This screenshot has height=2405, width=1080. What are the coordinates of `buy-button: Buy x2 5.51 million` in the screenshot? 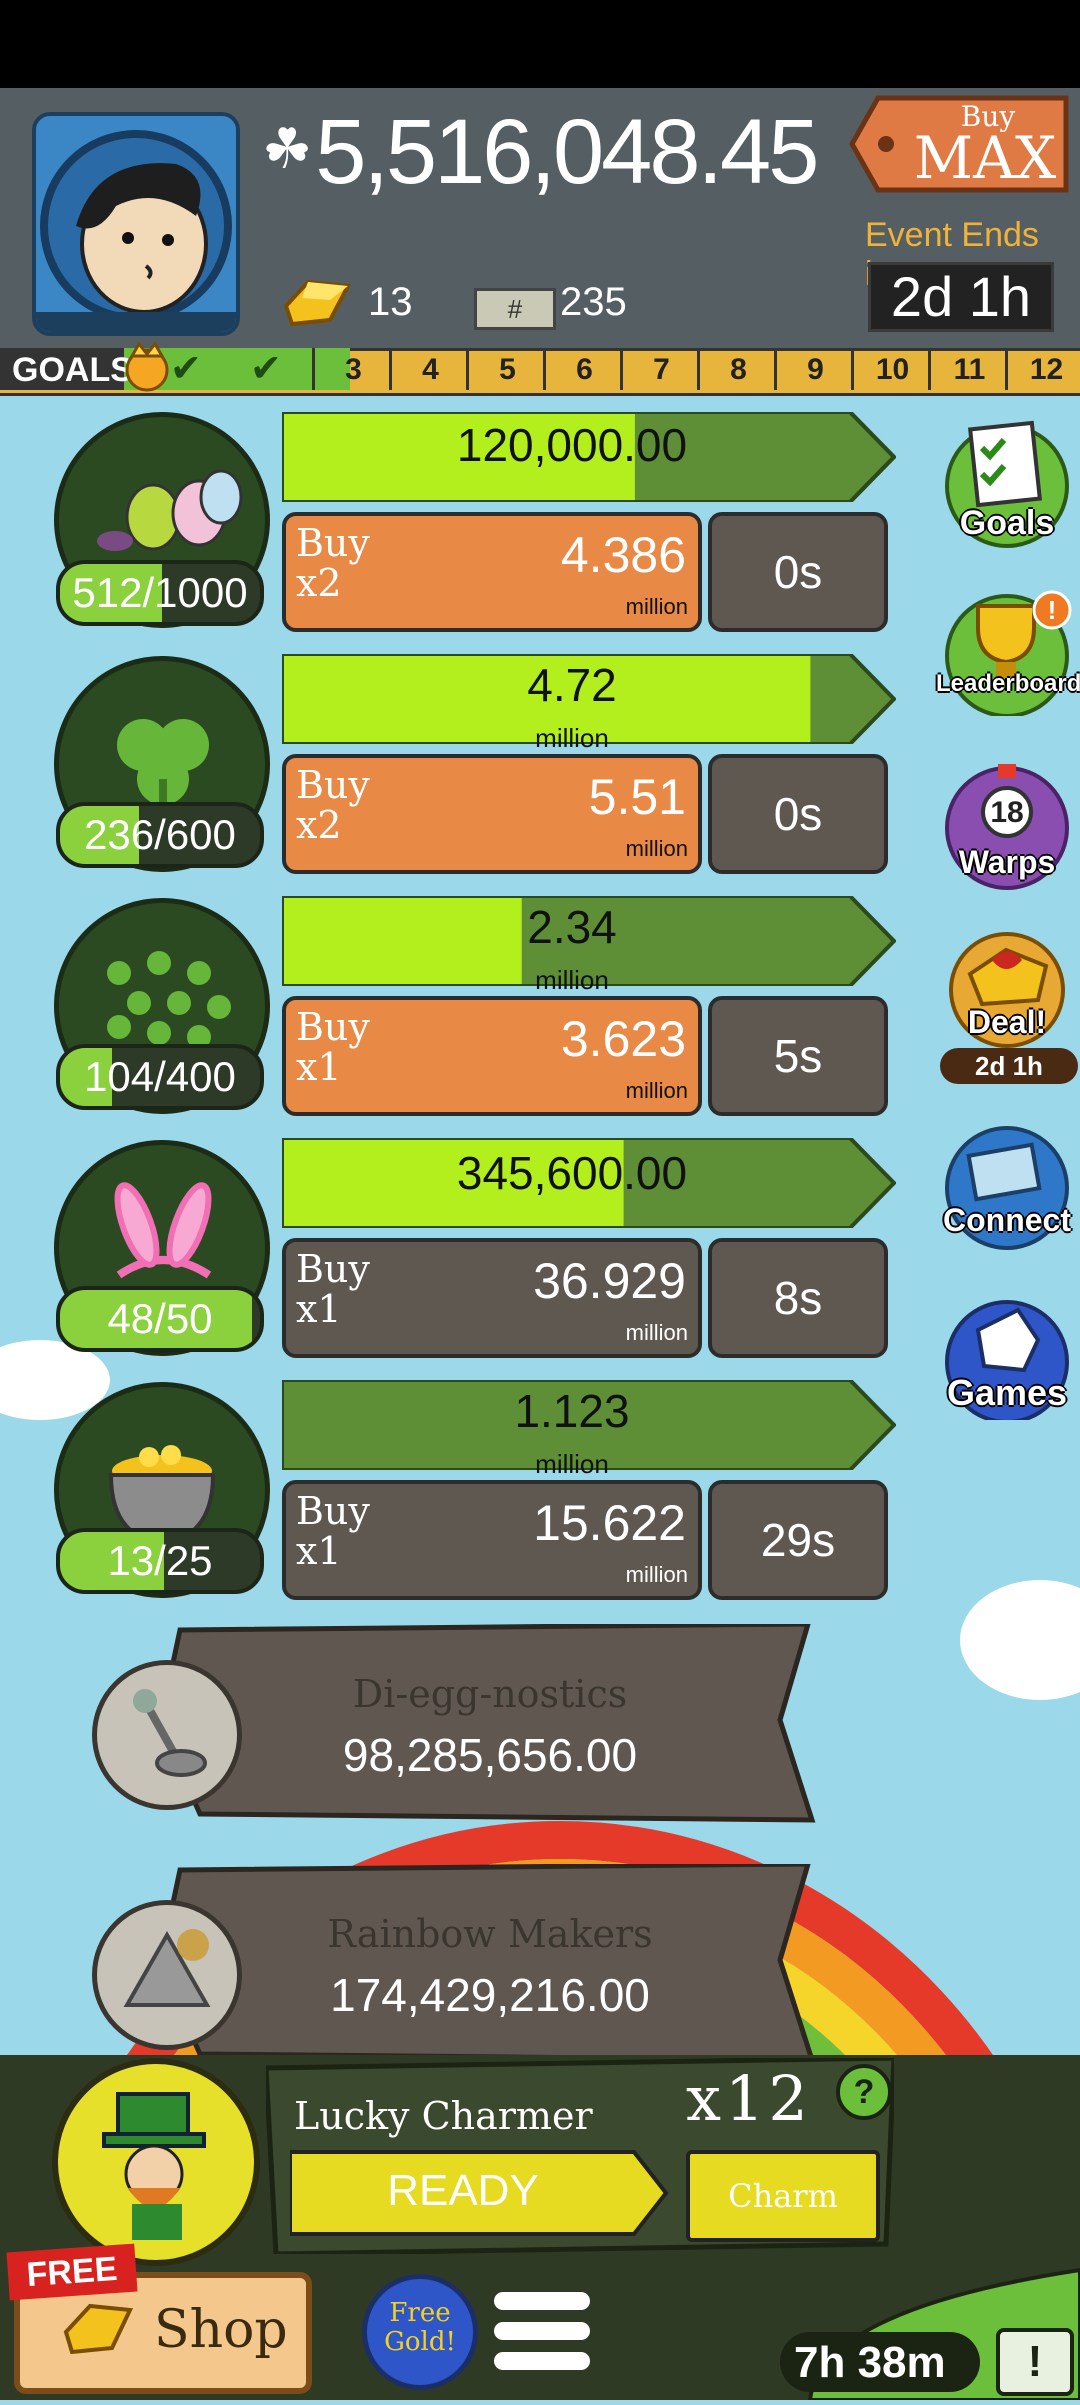 It's located at (492, 814).